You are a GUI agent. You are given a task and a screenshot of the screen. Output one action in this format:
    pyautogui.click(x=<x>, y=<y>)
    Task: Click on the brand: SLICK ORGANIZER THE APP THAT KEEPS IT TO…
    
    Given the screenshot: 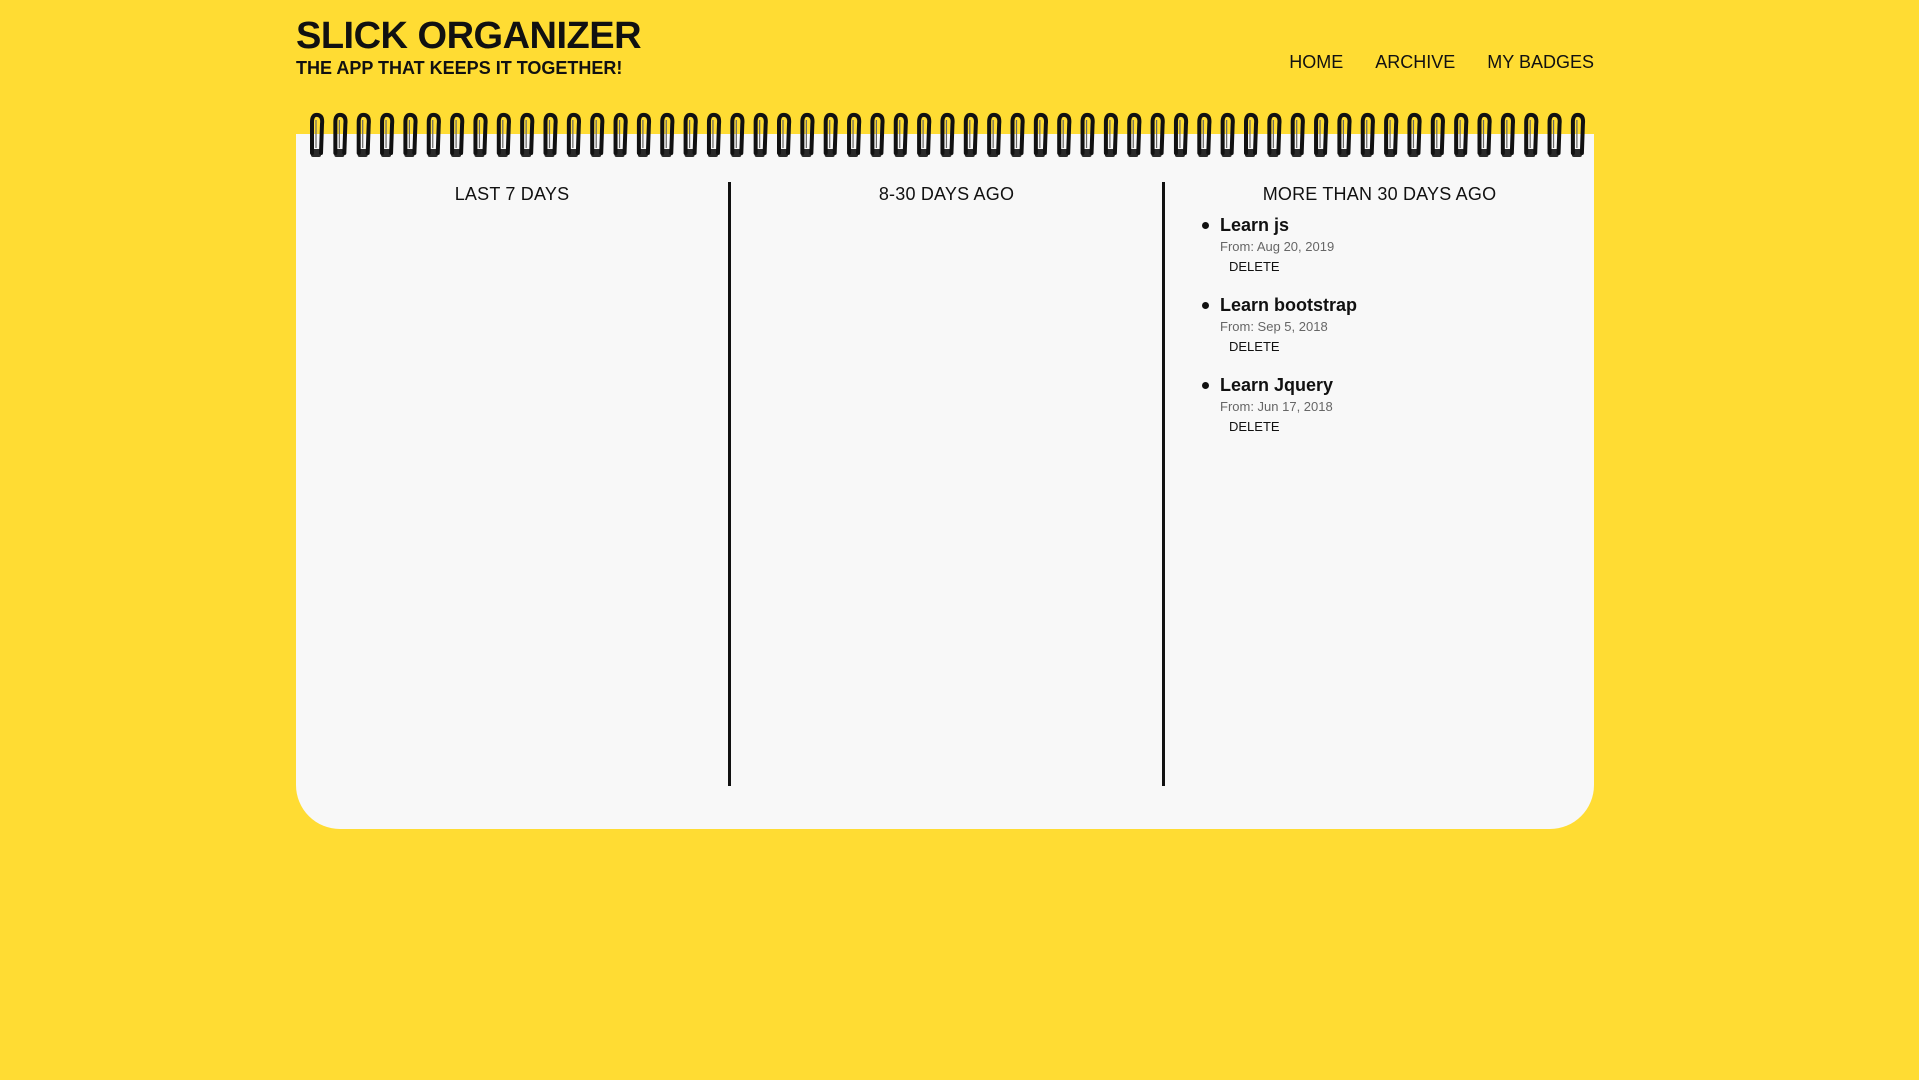 What is the action you would take?
    pyautogui.click(x=469, y=46)
    